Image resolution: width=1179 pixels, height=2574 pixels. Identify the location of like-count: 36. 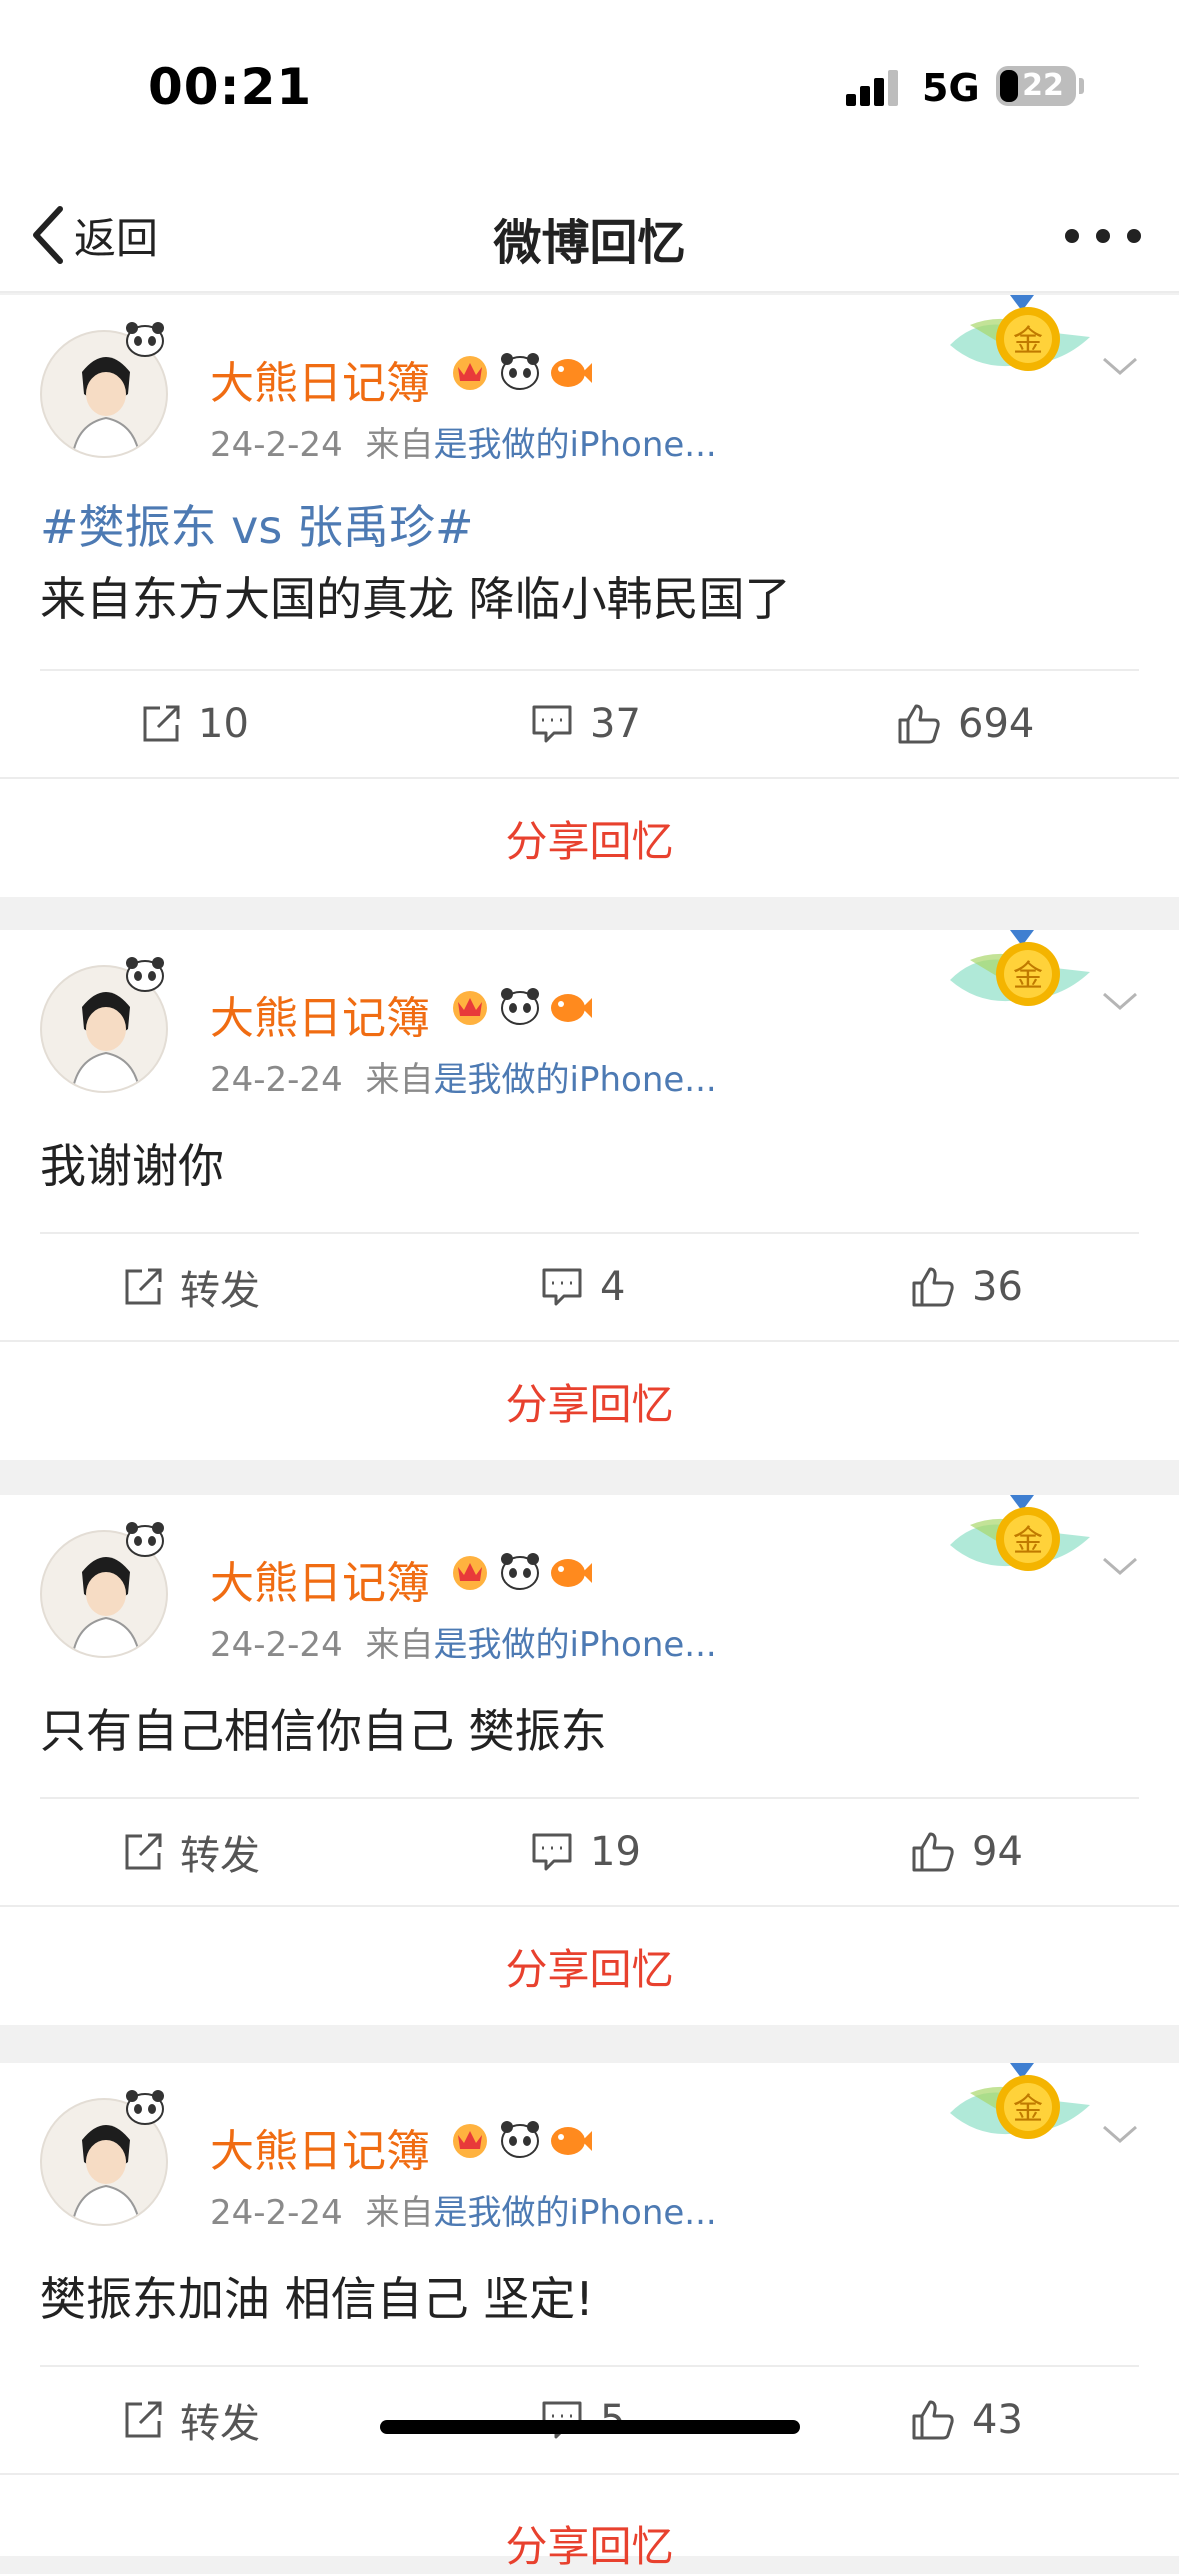
(997, 1287).